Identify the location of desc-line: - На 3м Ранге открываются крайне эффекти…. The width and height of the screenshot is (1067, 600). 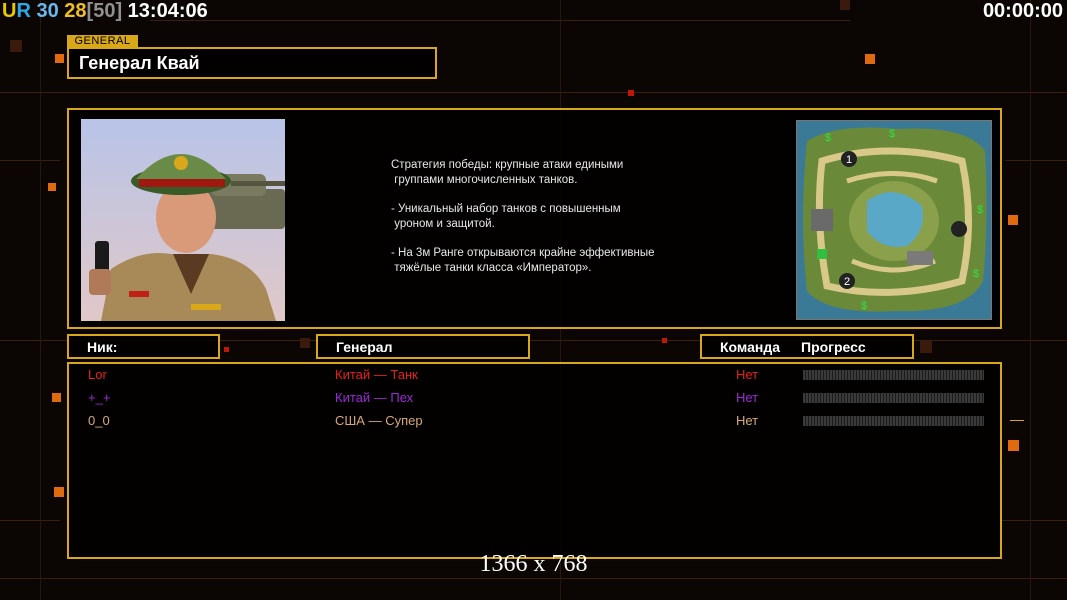
(523, 253).